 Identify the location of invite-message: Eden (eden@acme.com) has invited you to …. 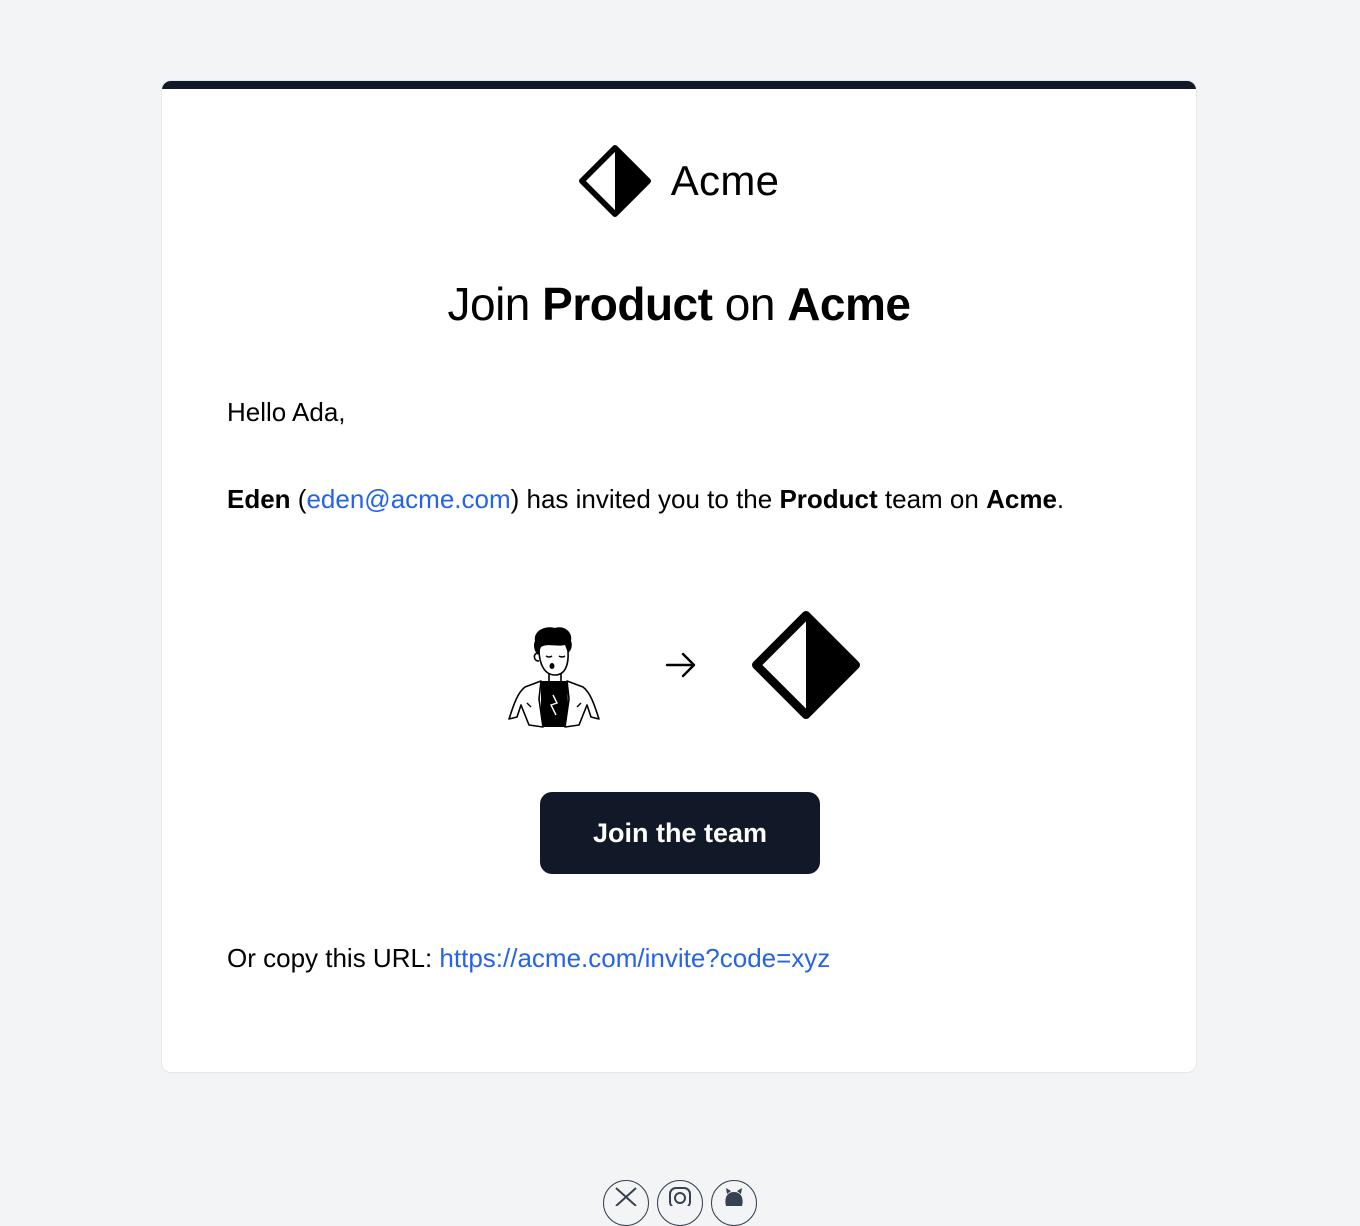
(667, 499).